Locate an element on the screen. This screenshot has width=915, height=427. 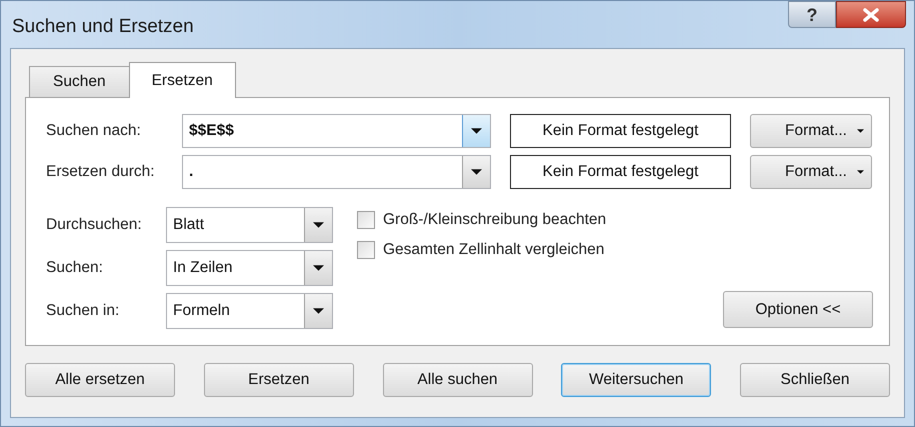
checkbox-label: Gesamten Zellinhalt vergleichen is located at coordinates (493, 250).